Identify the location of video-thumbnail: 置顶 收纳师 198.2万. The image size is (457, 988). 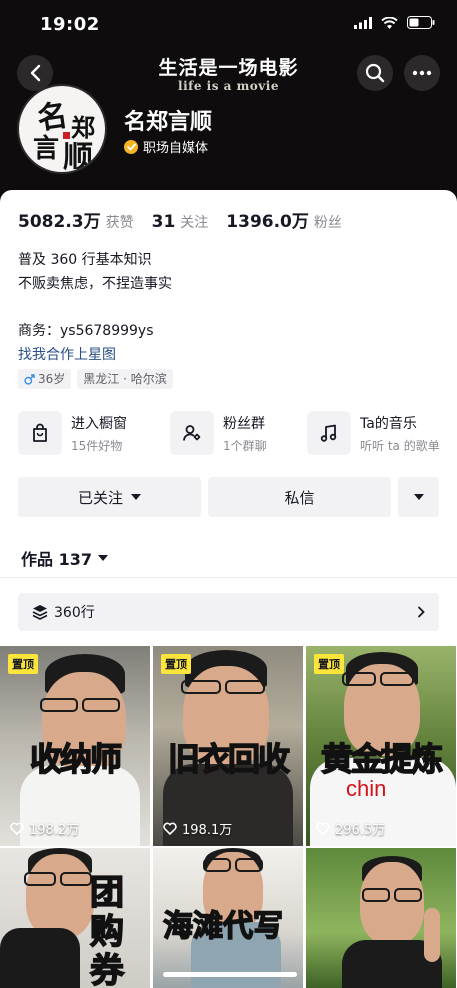
(75, 746).